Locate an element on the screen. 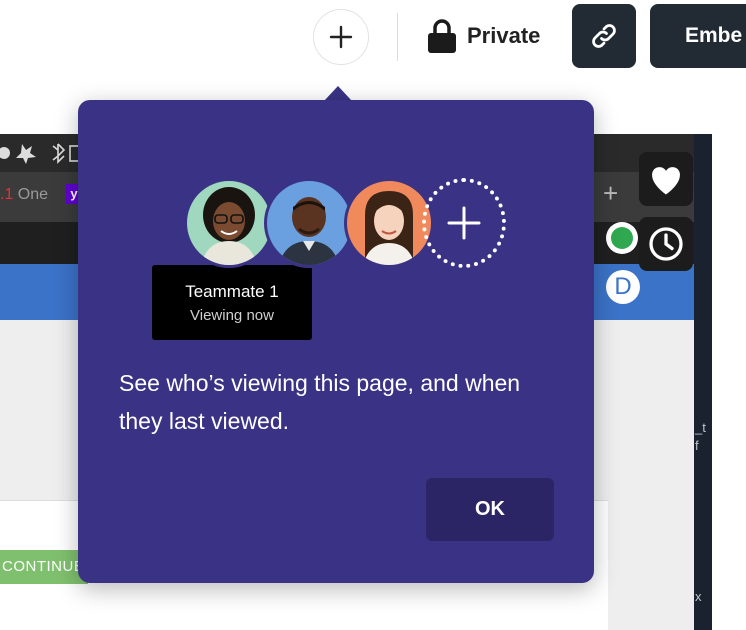 The width and height of the screenshot is (746, 630). clock-icon is located at coordinates (666, 244).